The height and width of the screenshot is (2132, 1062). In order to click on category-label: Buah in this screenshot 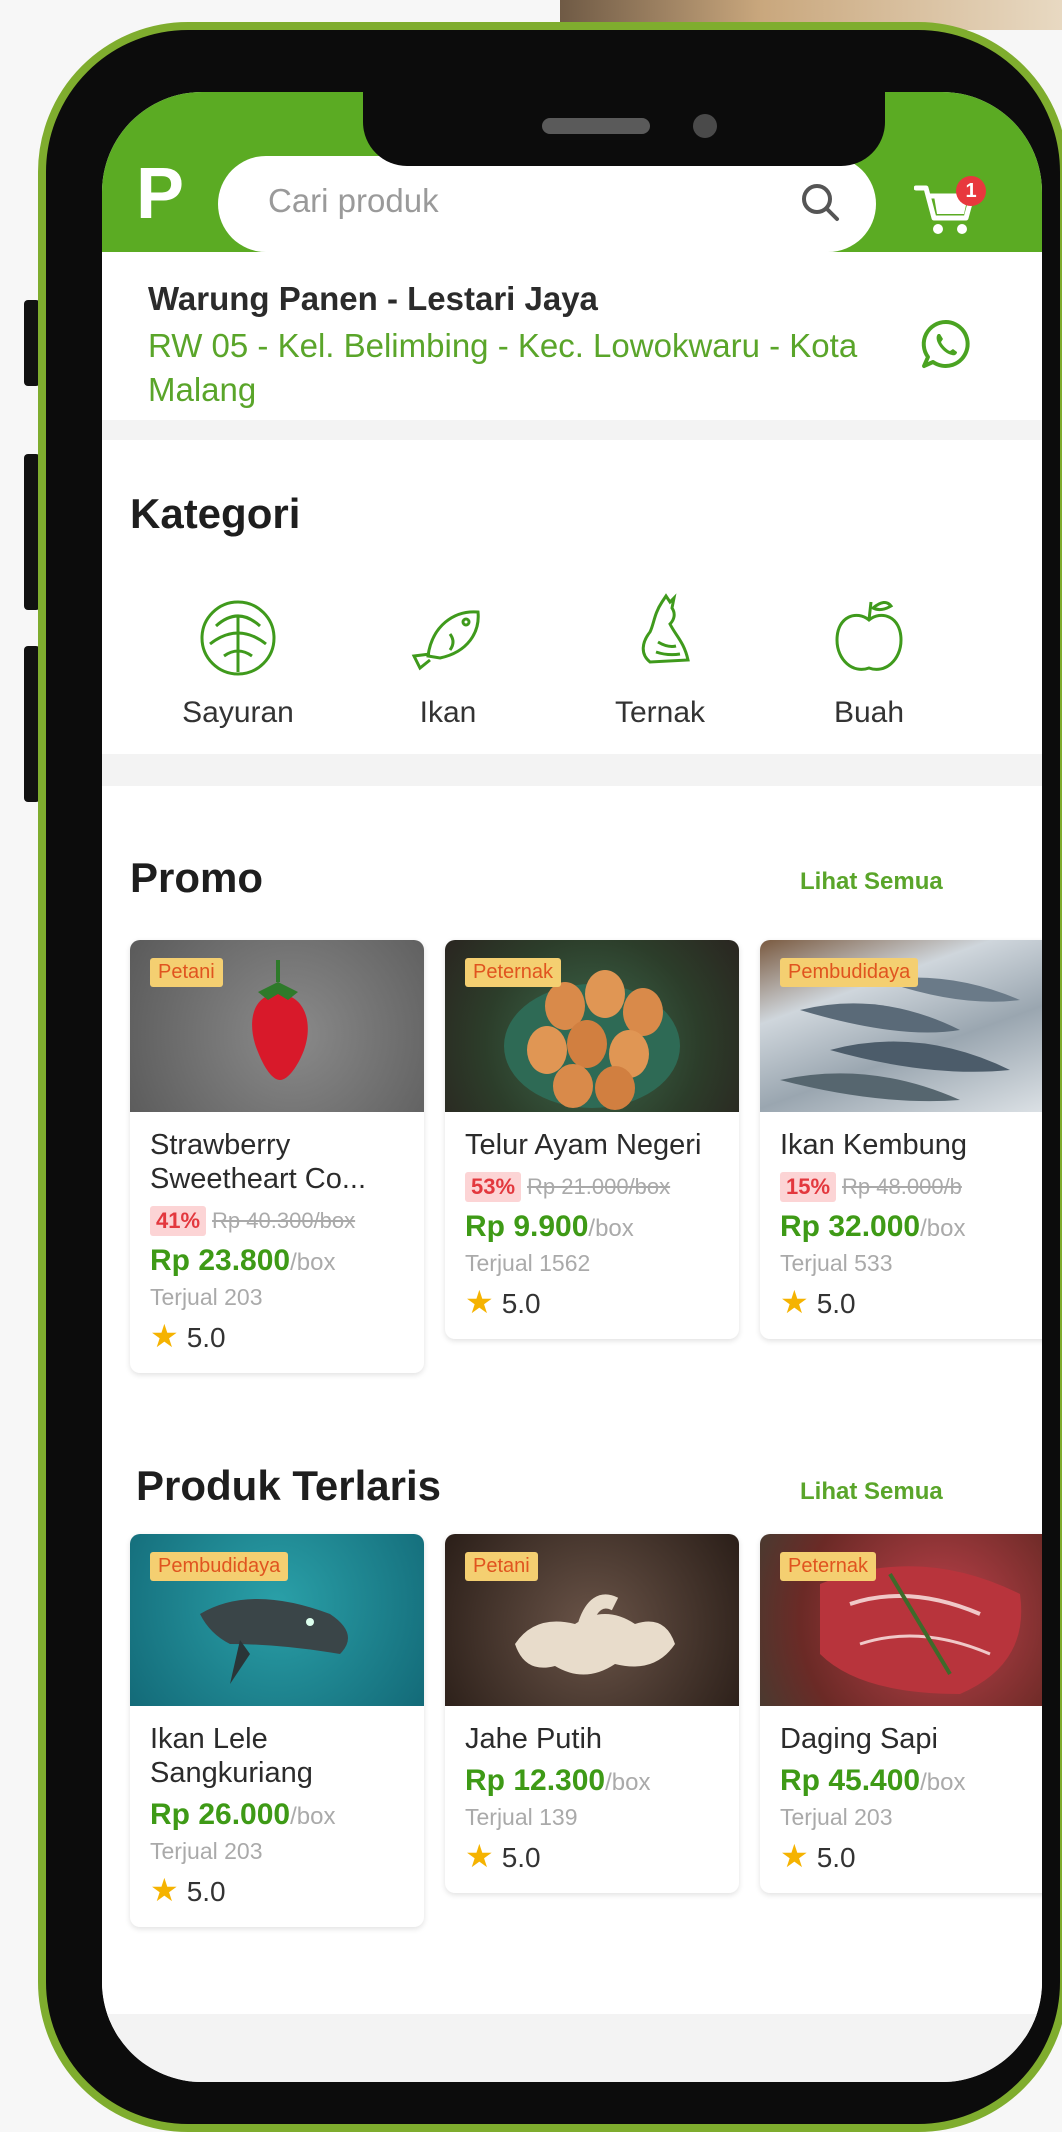, I will do `click(869, 712)`.